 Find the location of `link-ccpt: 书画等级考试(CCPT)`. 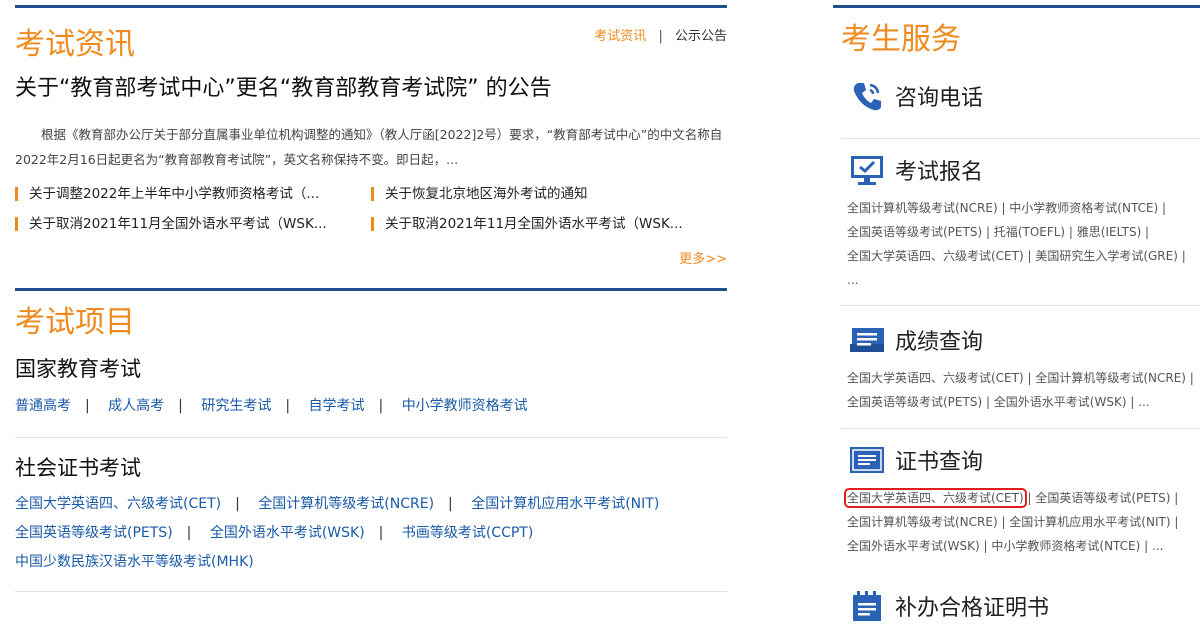

link-ccpt: 书画等级考试(CCPT) is located at coordinates (467, 533).